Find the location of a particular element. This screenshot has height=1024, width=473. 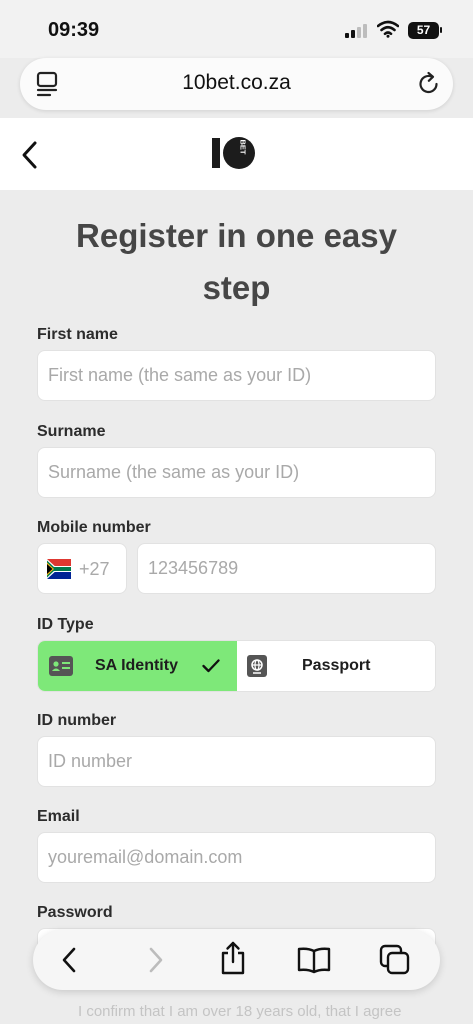

passport-label: Passport is located at coordinates (336, 665).